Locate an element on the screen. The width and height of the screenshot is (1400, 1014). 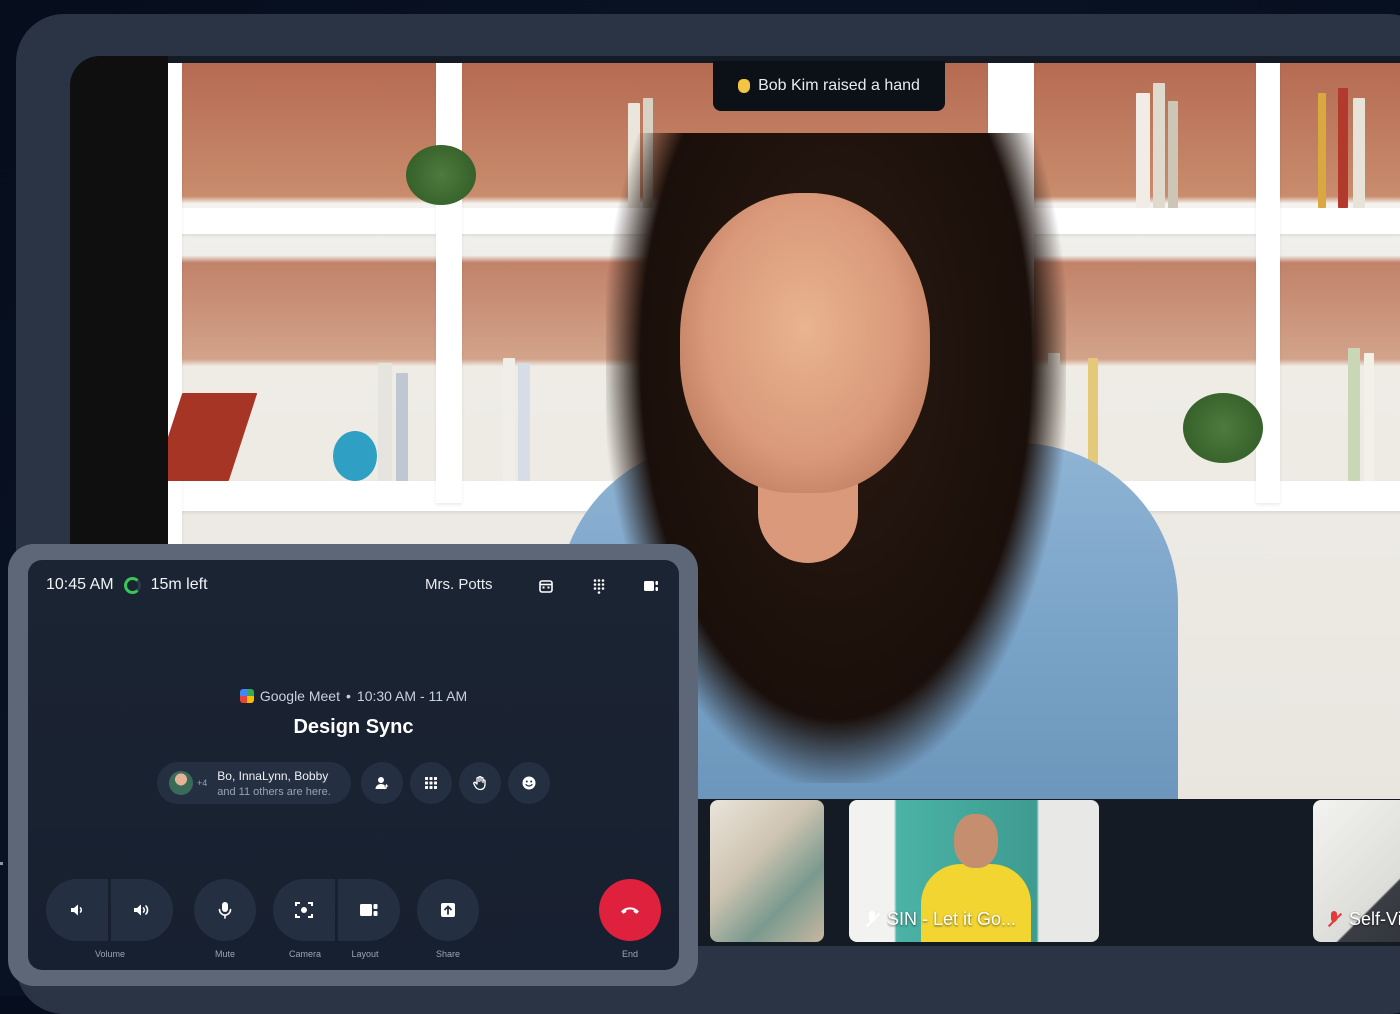
participant-others: and 11 others are here. is located at coordinates (274, 791).